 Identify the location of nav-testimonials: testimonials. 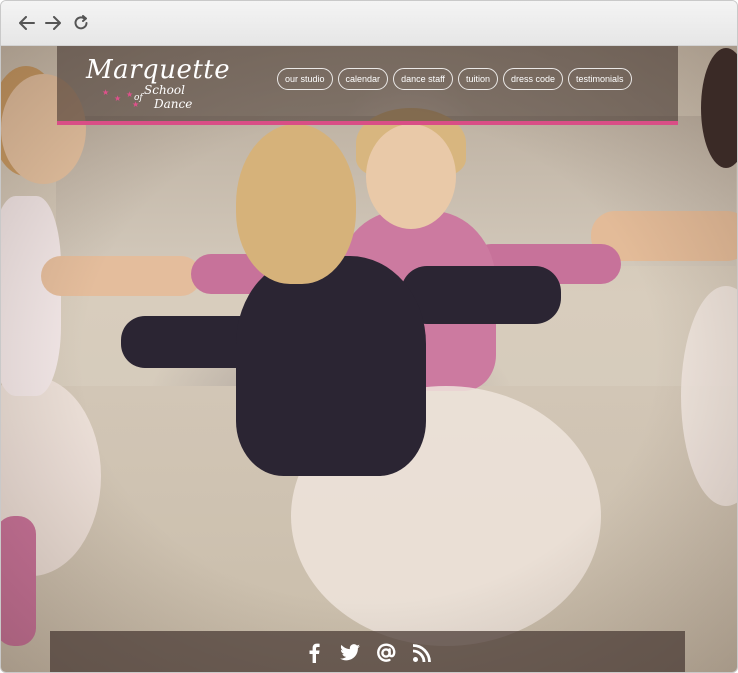
(600, 79).